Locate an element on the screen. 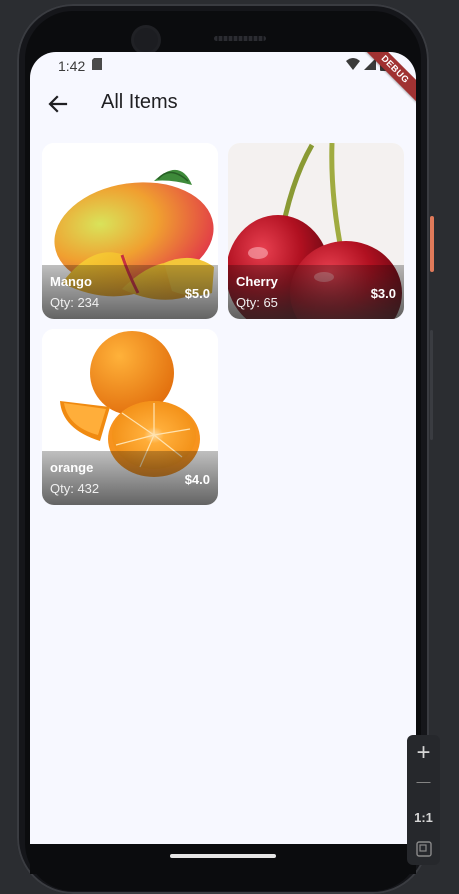 The height and width of the screenshot is (894, 459). system-nav-bar is located at coordinates (223, 859).